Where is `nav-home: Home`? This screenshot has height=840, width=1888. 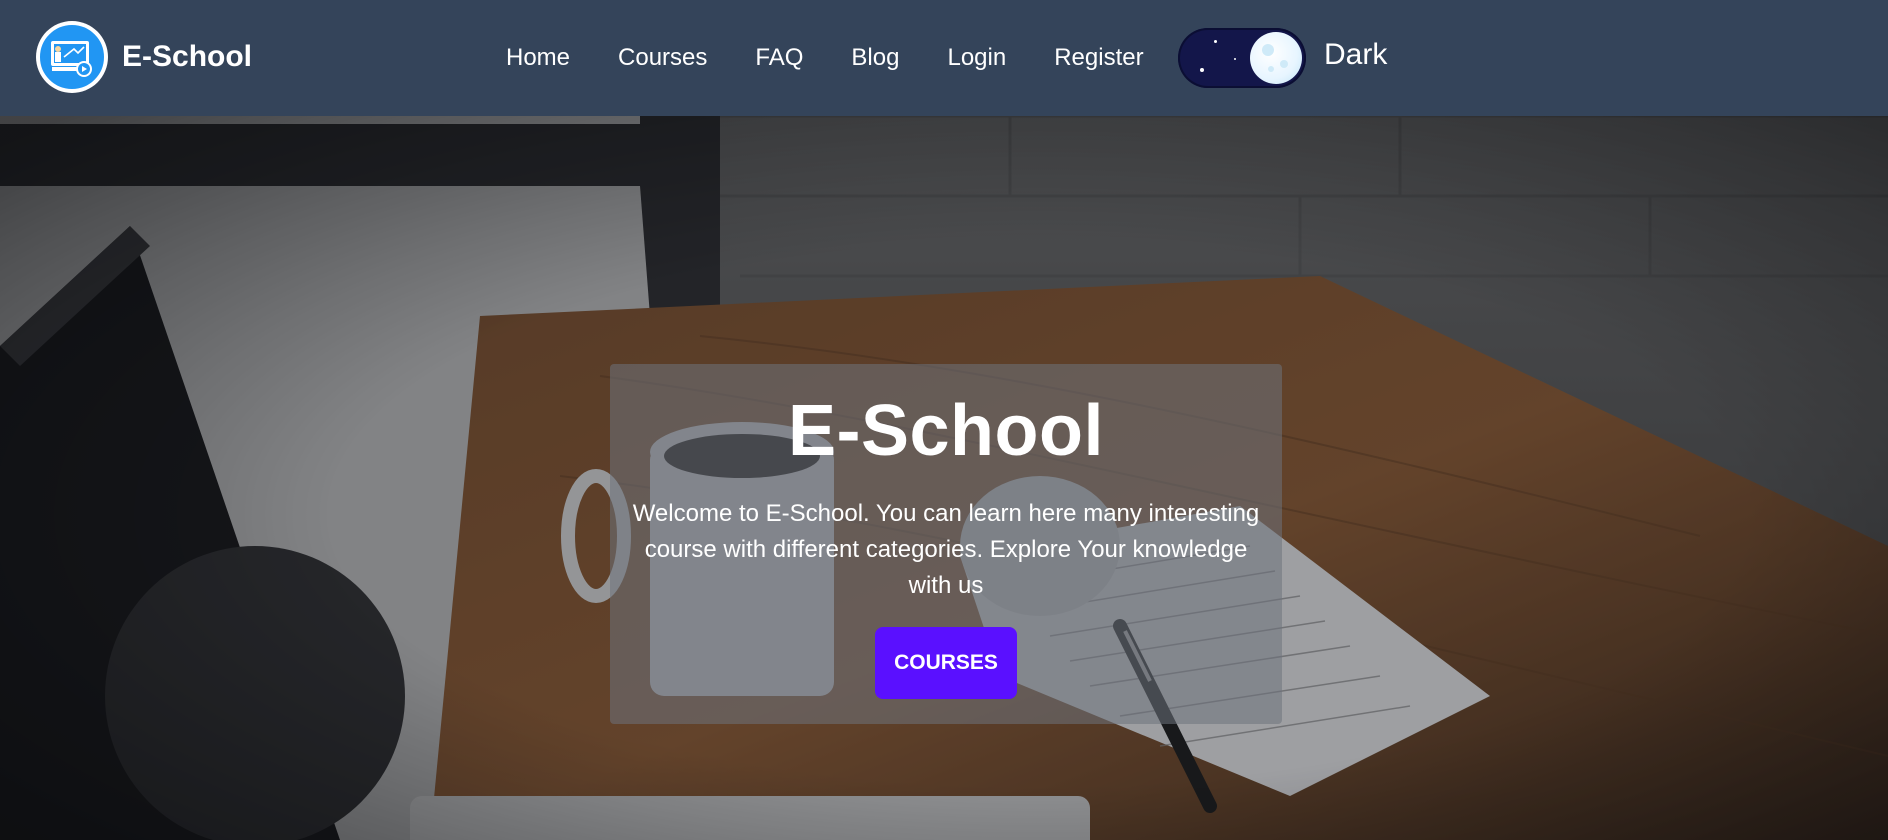 nav-home: Home is located at coordinates (538, 58).